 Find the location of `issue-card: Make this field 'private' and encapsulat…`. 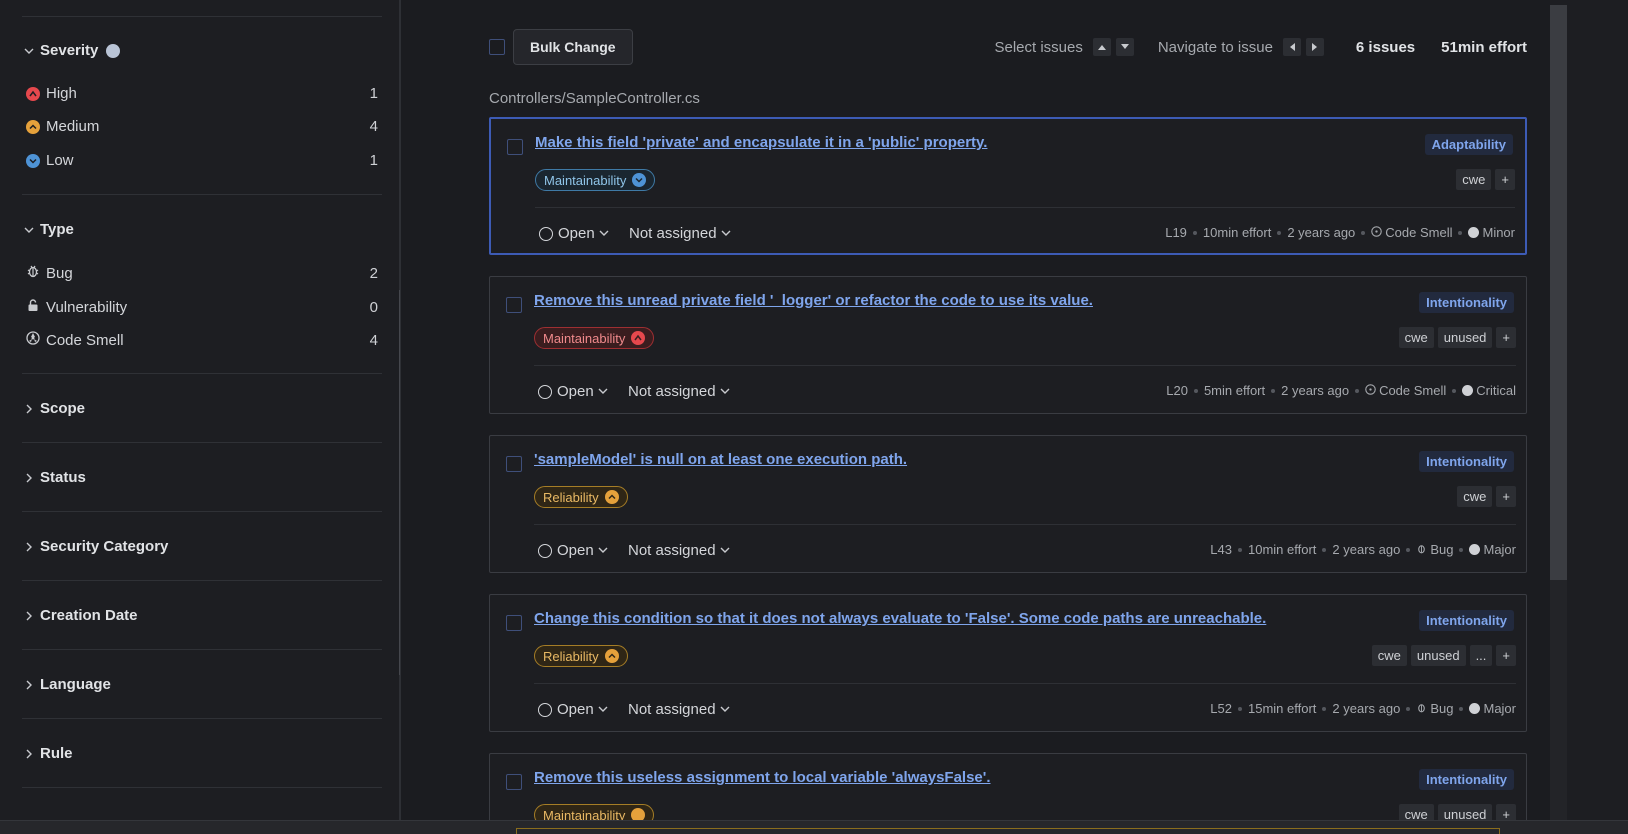

issue-card: Make this field 'private' and encapsulat… is located at coordinates (1008, 186).